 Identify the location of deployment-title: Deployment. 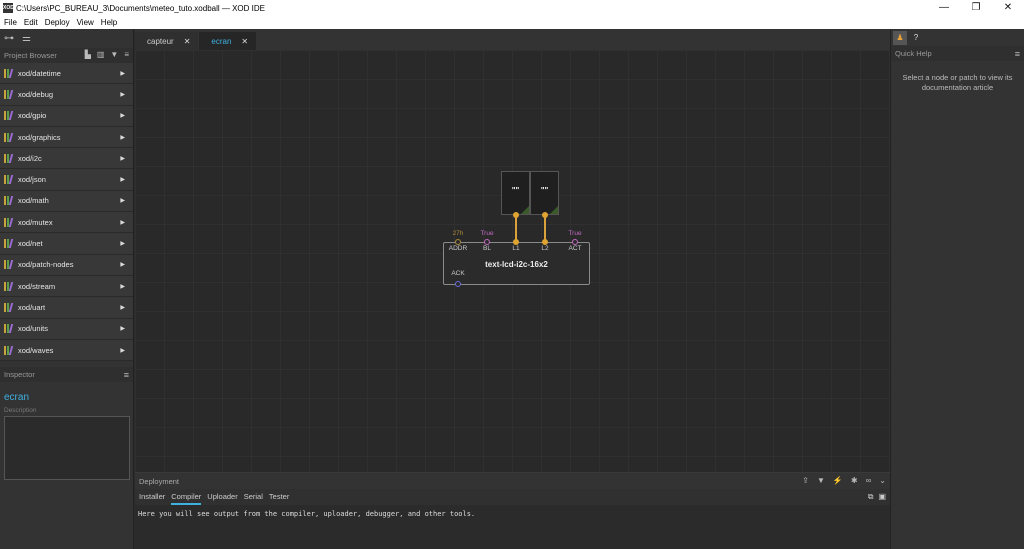
(159, 481).